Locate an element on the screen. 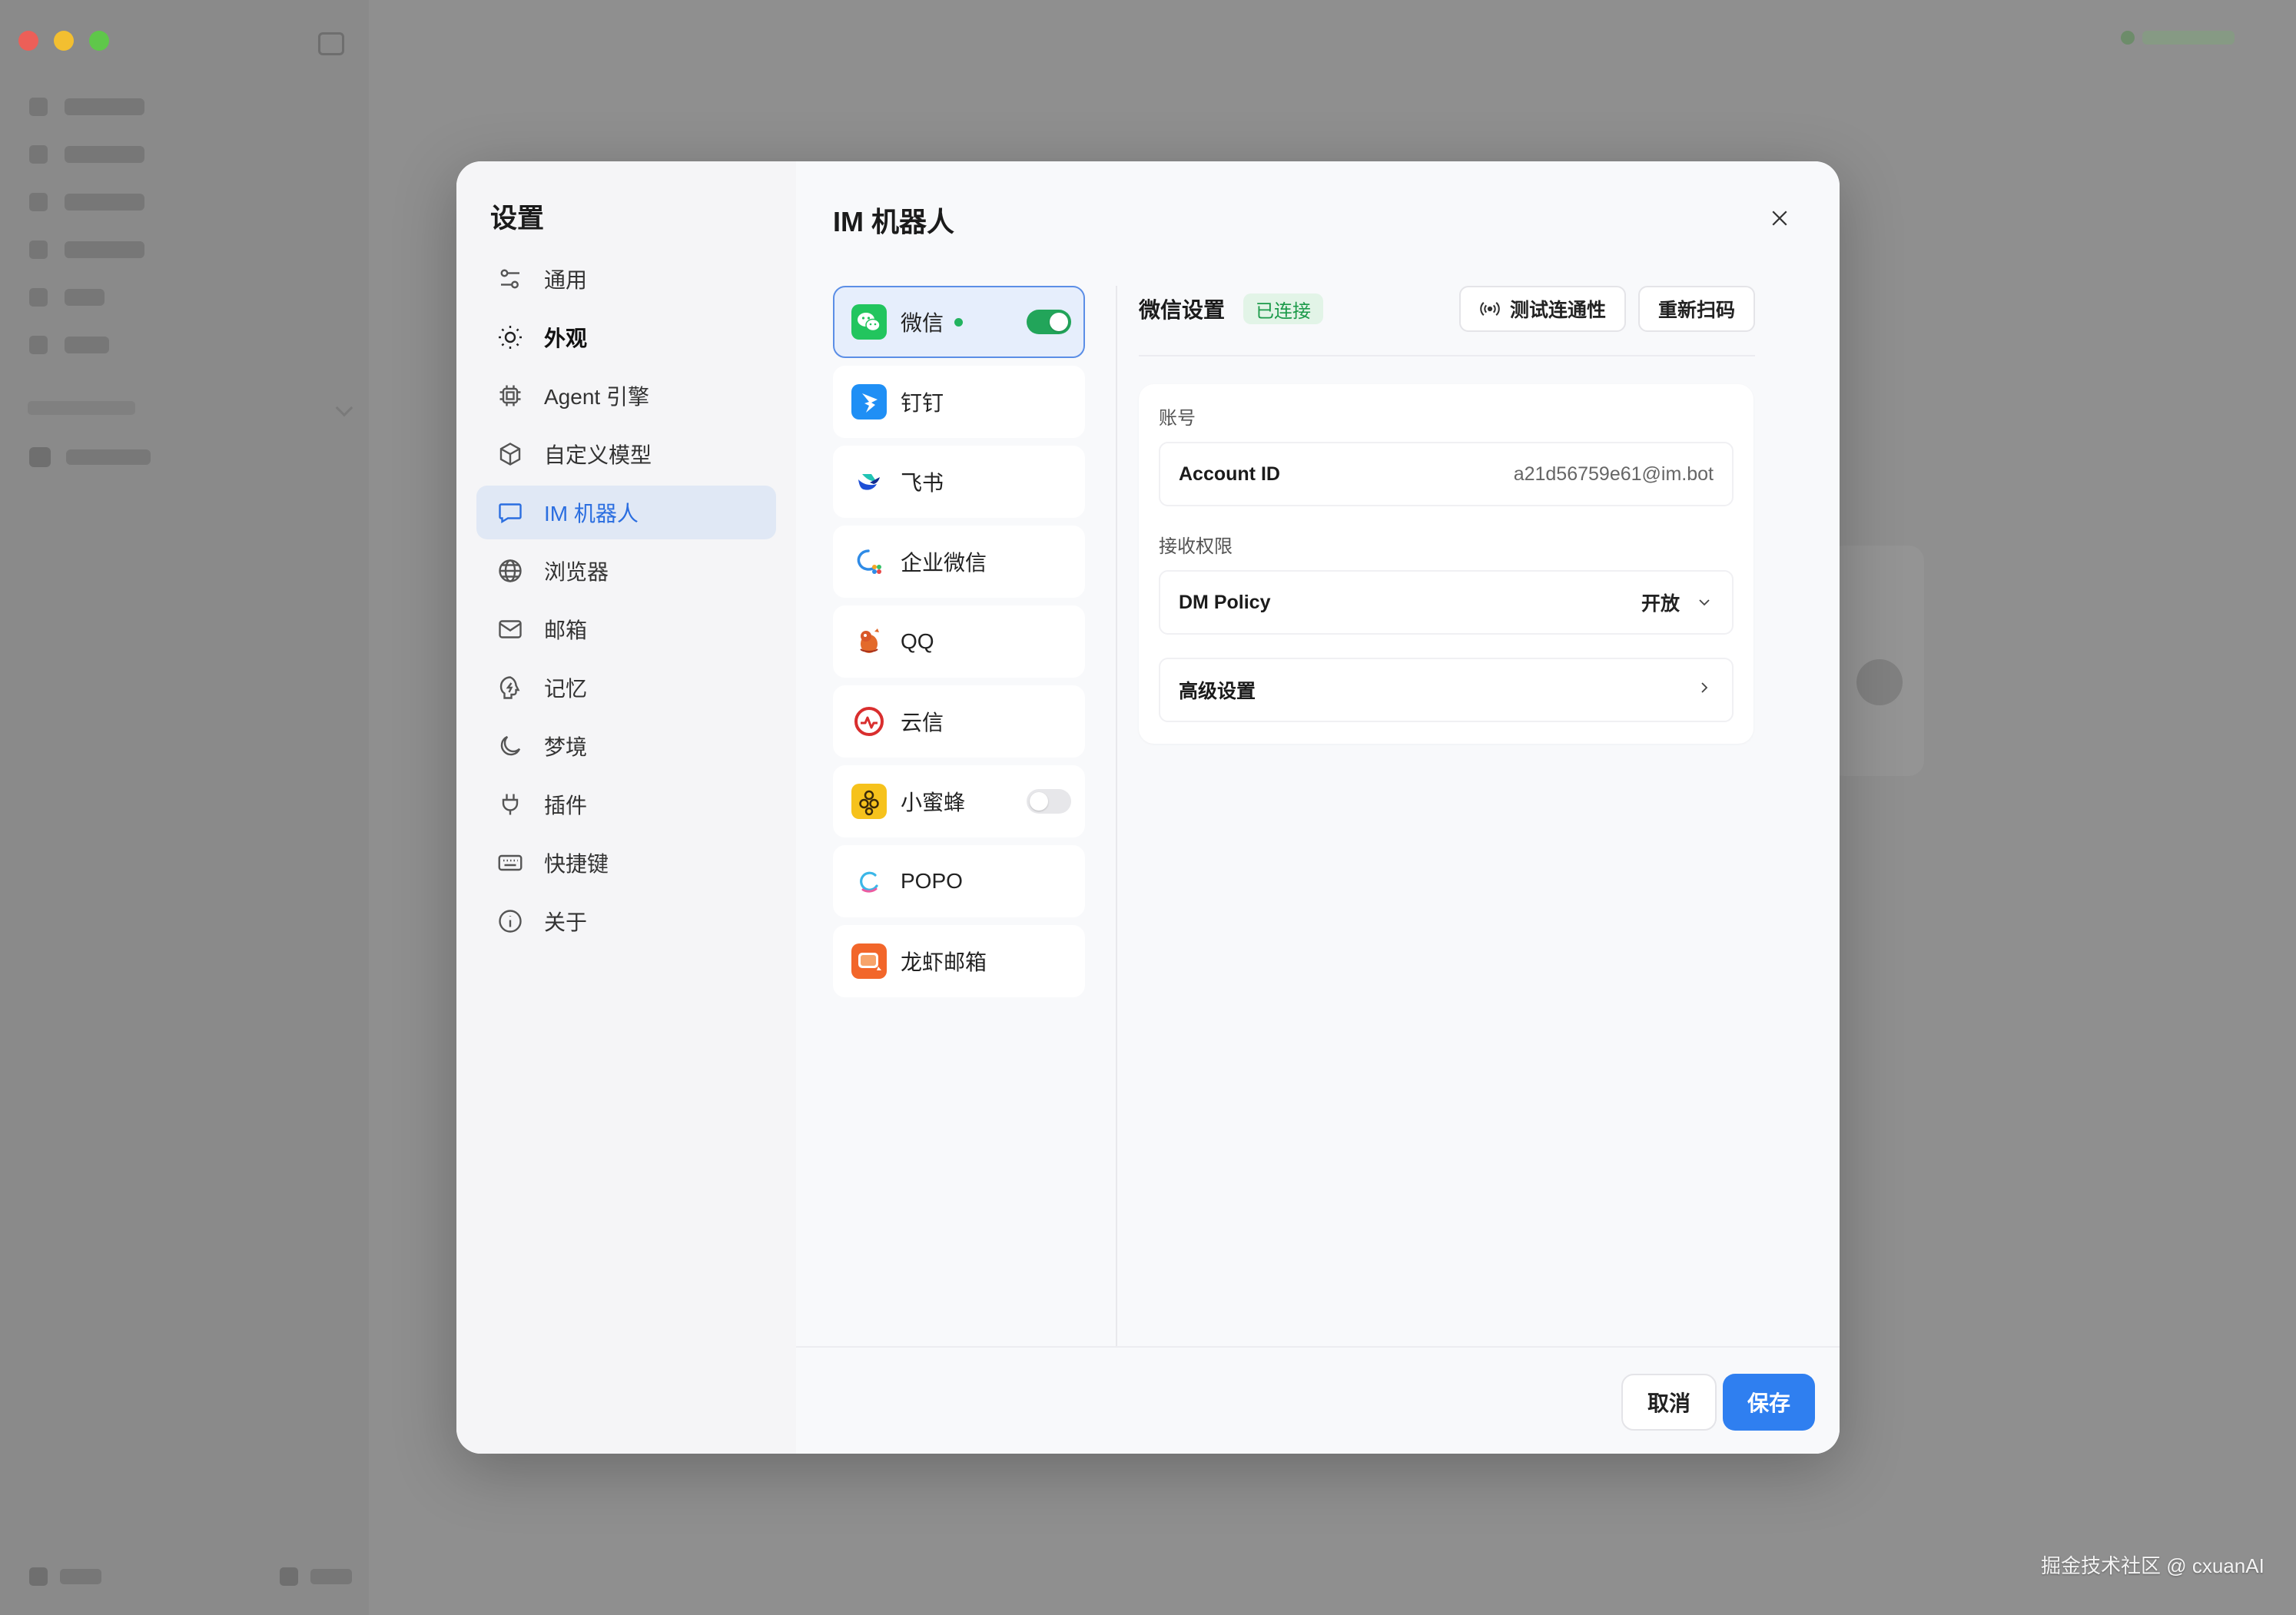  platform-item-popo: POPO is located at coordinates (959, 881).